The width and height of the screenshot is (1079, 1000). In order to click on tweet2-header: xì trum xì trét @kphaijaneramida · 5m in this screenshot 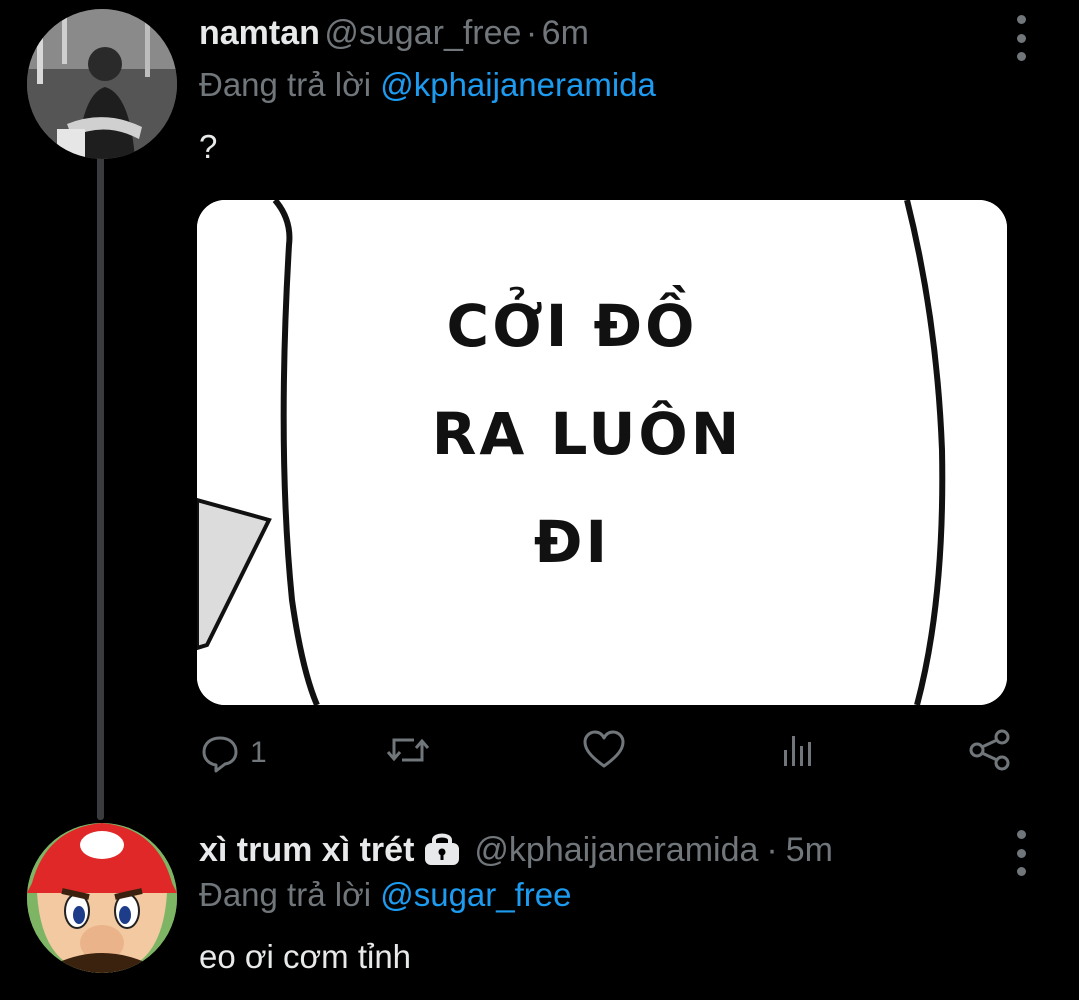, I will do `click(516, 850)`.